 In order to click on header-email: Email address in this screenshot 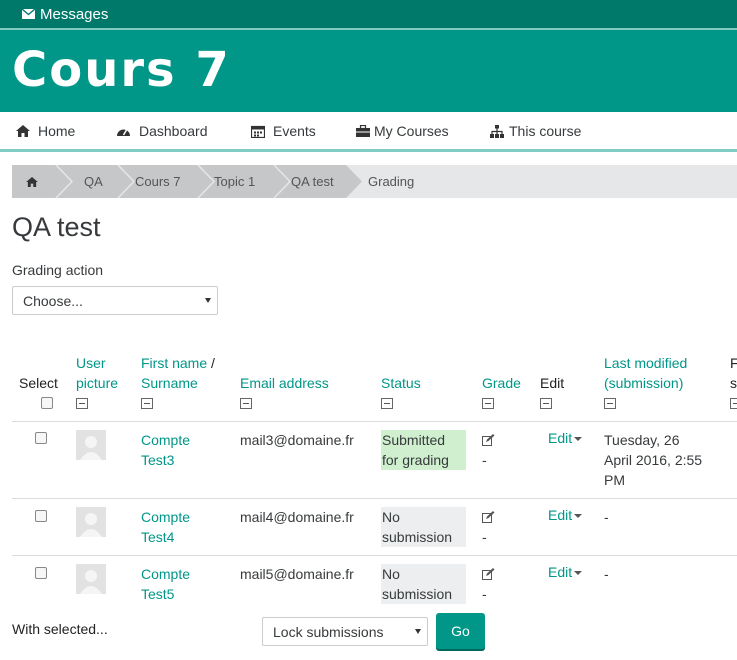, I will do `click(284, 383)`.